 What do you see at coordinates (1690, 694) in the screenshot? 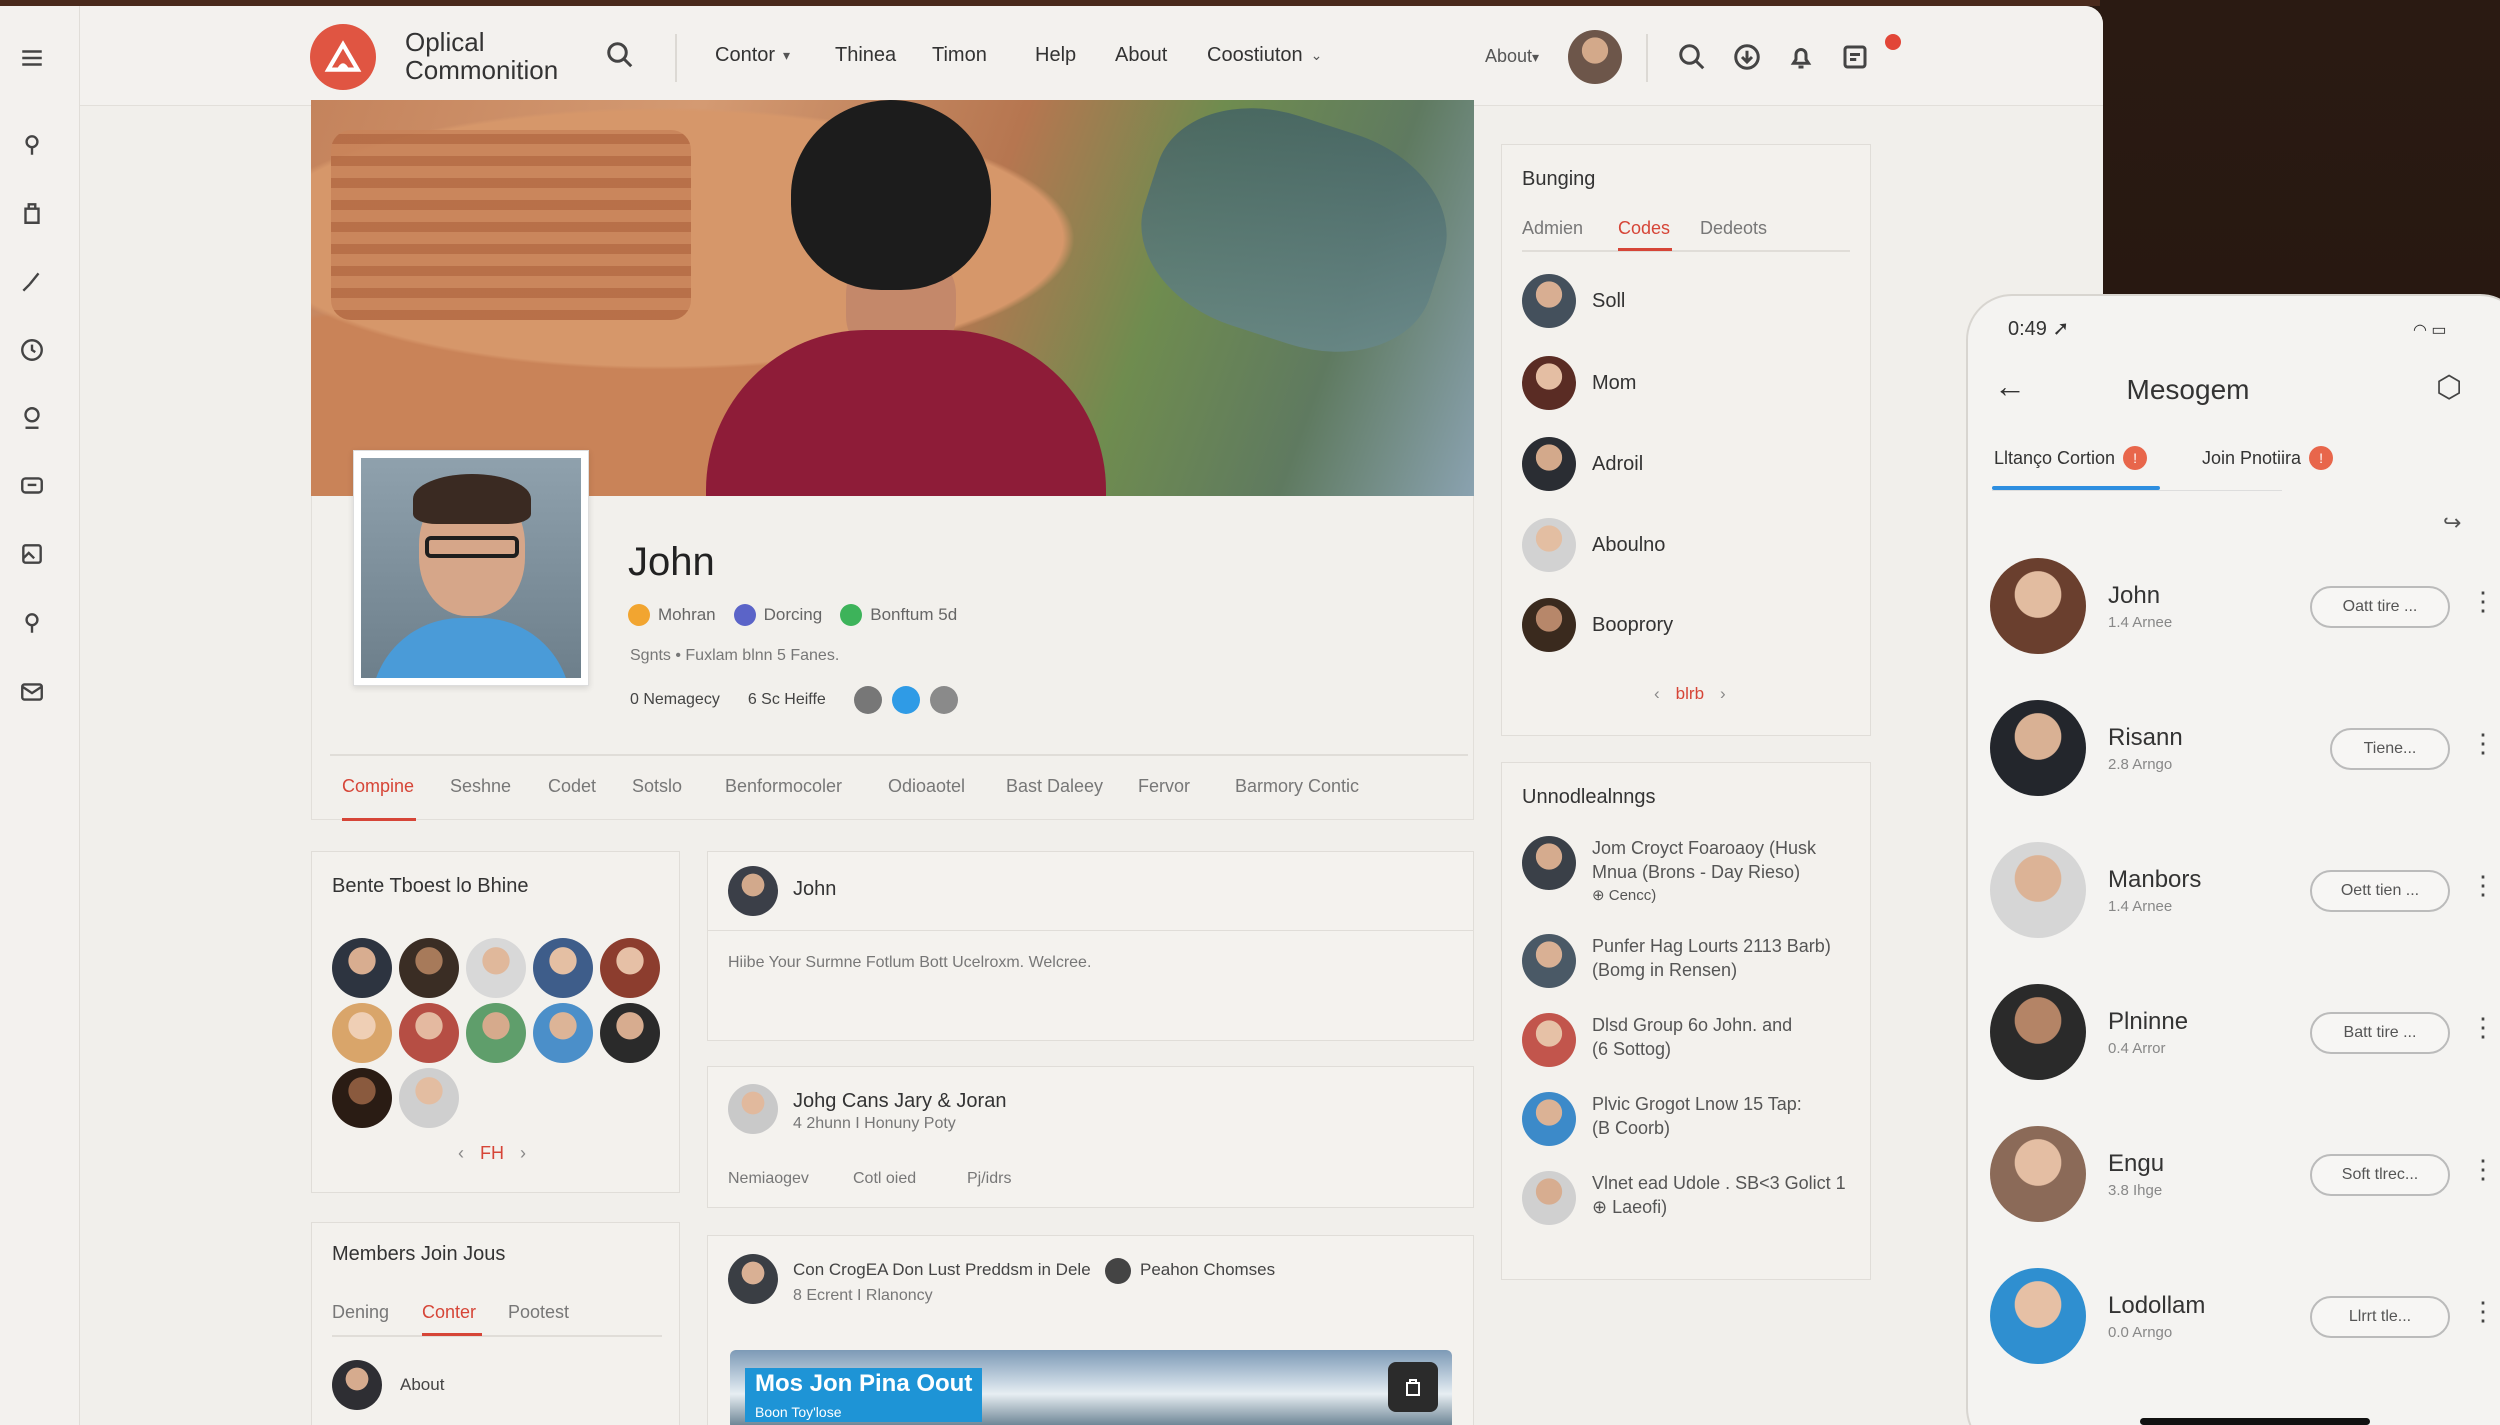
I see `pager-current: blrb` at bounding box center [1690, 694].